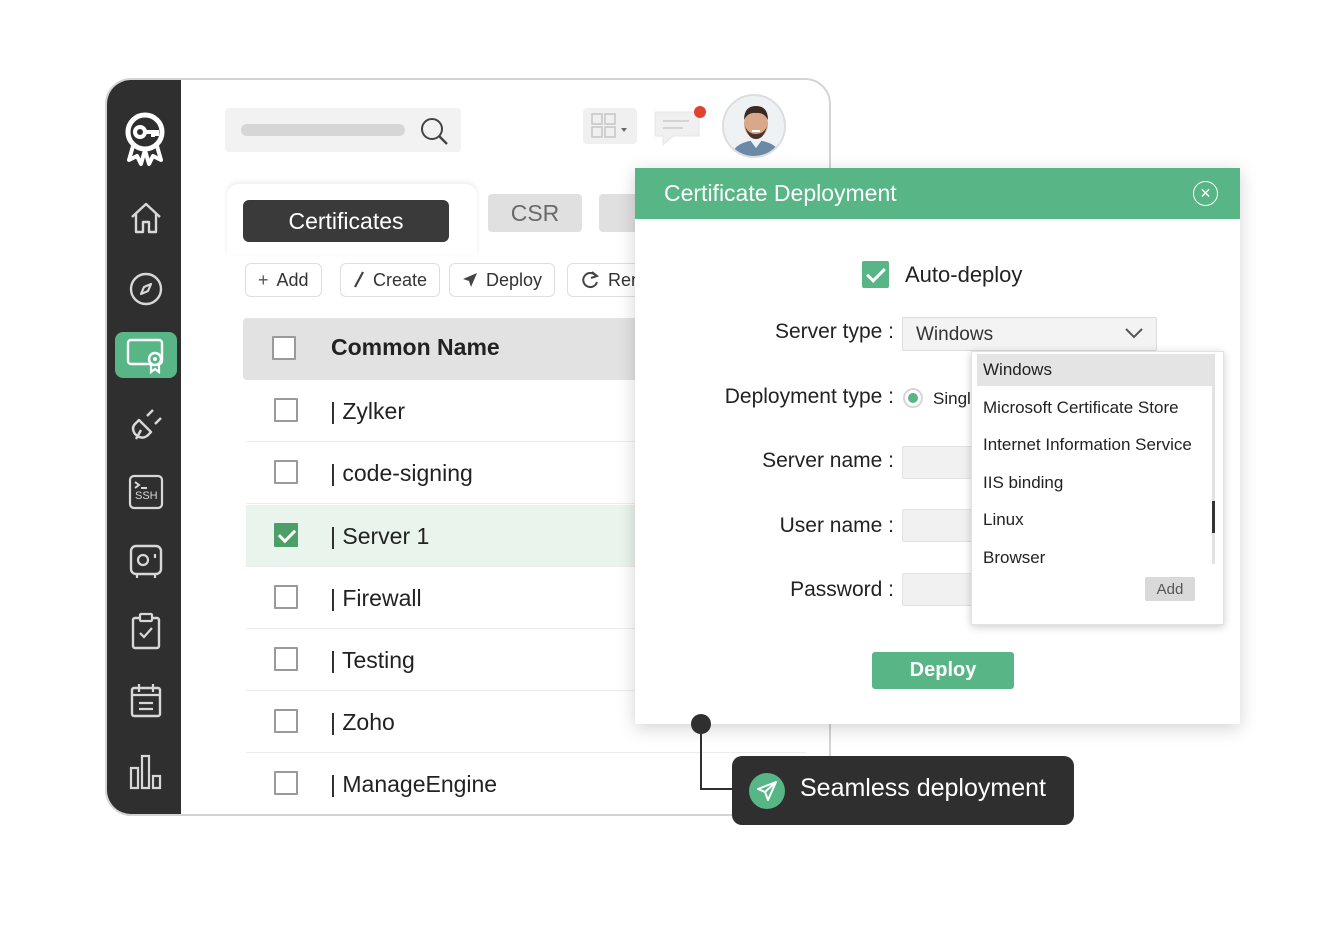  Describe the element at coordinates (286, 535) in the screenshot. I see `row-checkbox-checked` at that location.